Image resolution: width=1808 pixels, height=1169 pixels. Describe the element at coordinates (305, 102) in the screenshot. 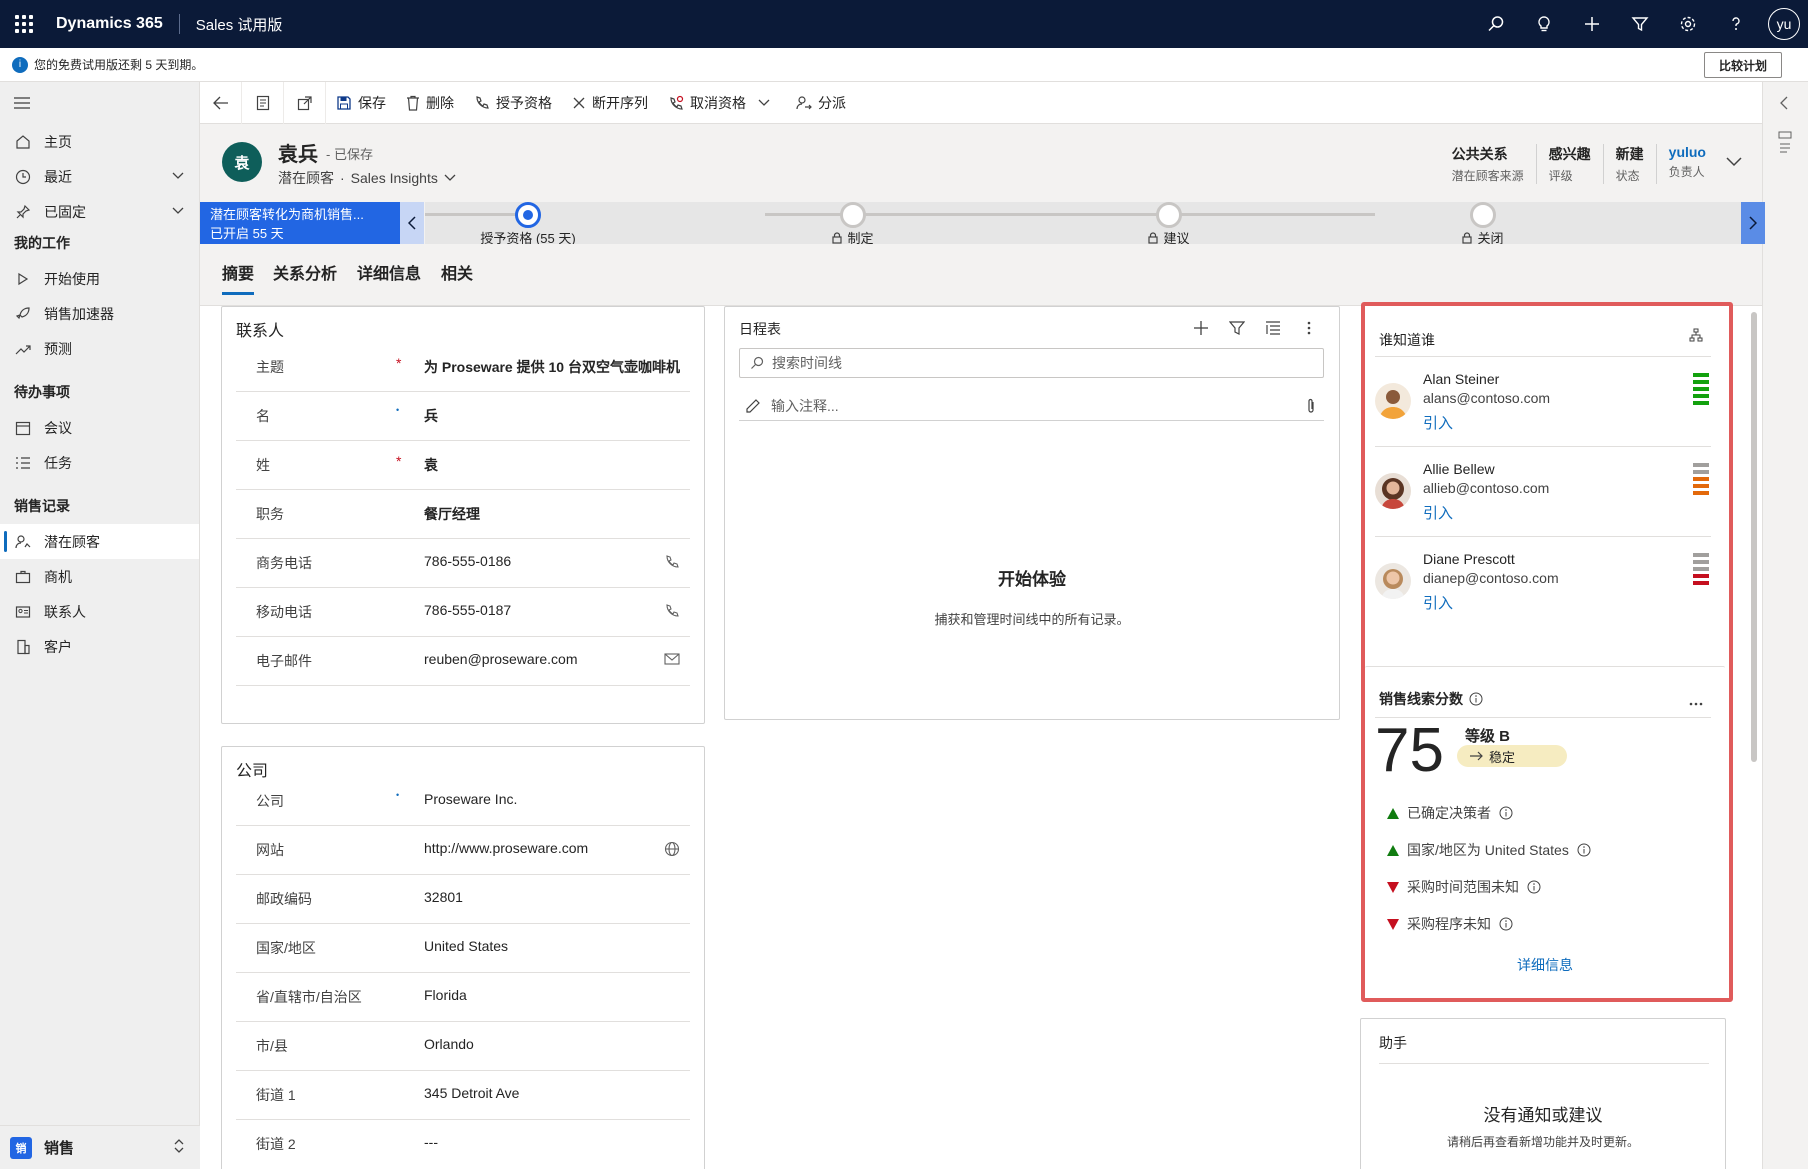

I see `open-new-window-icon` at that location.